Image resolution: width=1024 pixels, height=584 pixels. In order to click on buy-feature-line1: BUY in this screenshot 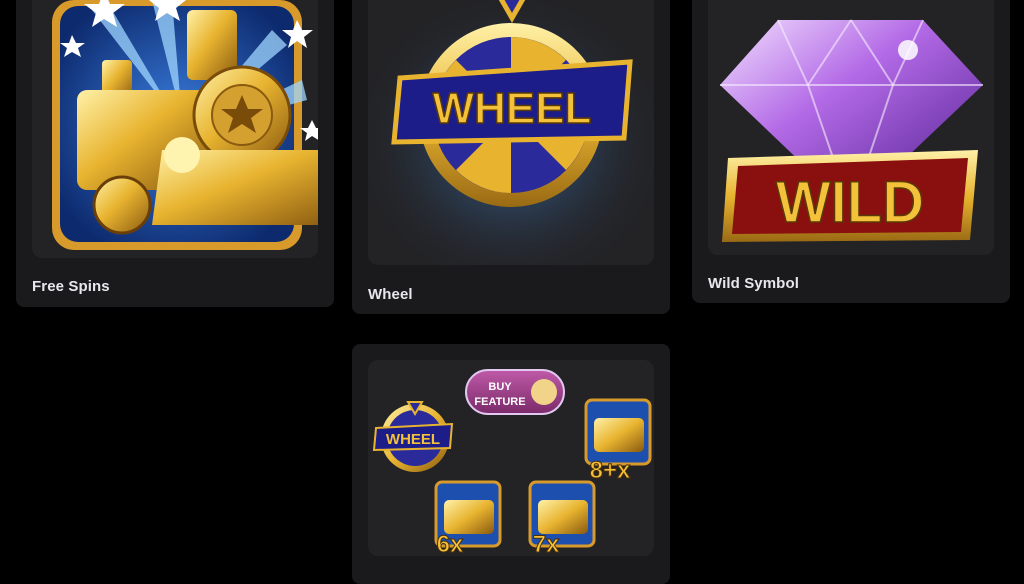, I will do `click(500, 387)`.